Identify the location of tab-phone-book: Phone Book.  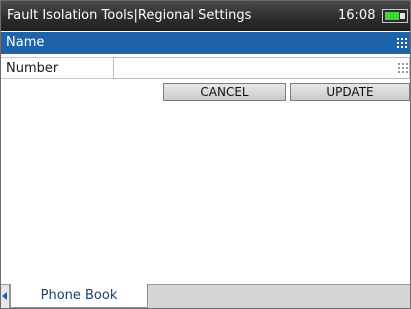
(79, 296).